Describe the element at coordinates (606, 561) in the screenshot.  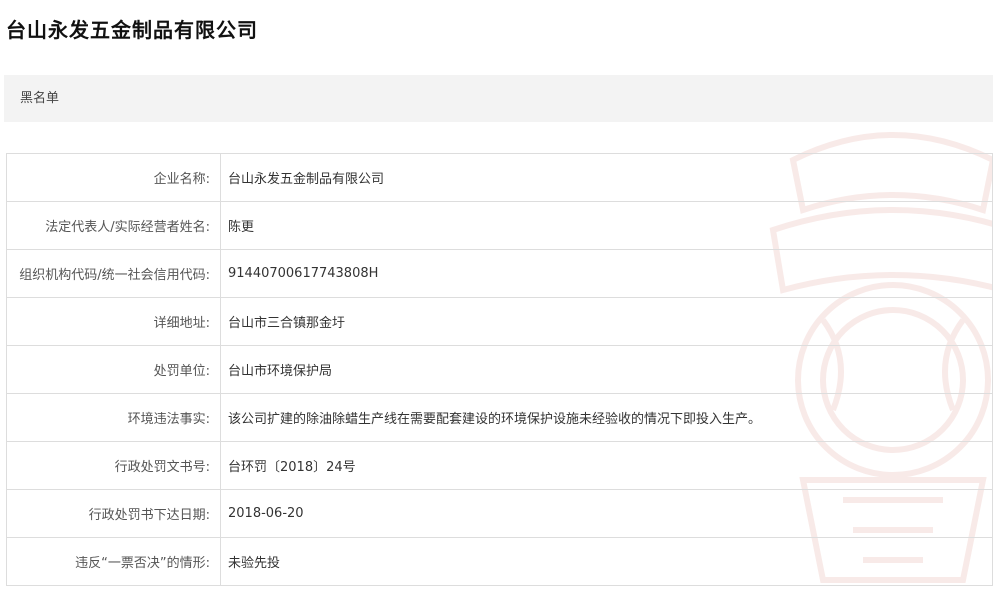
I see `row-value-veto-situation: 未验先投` at that location.